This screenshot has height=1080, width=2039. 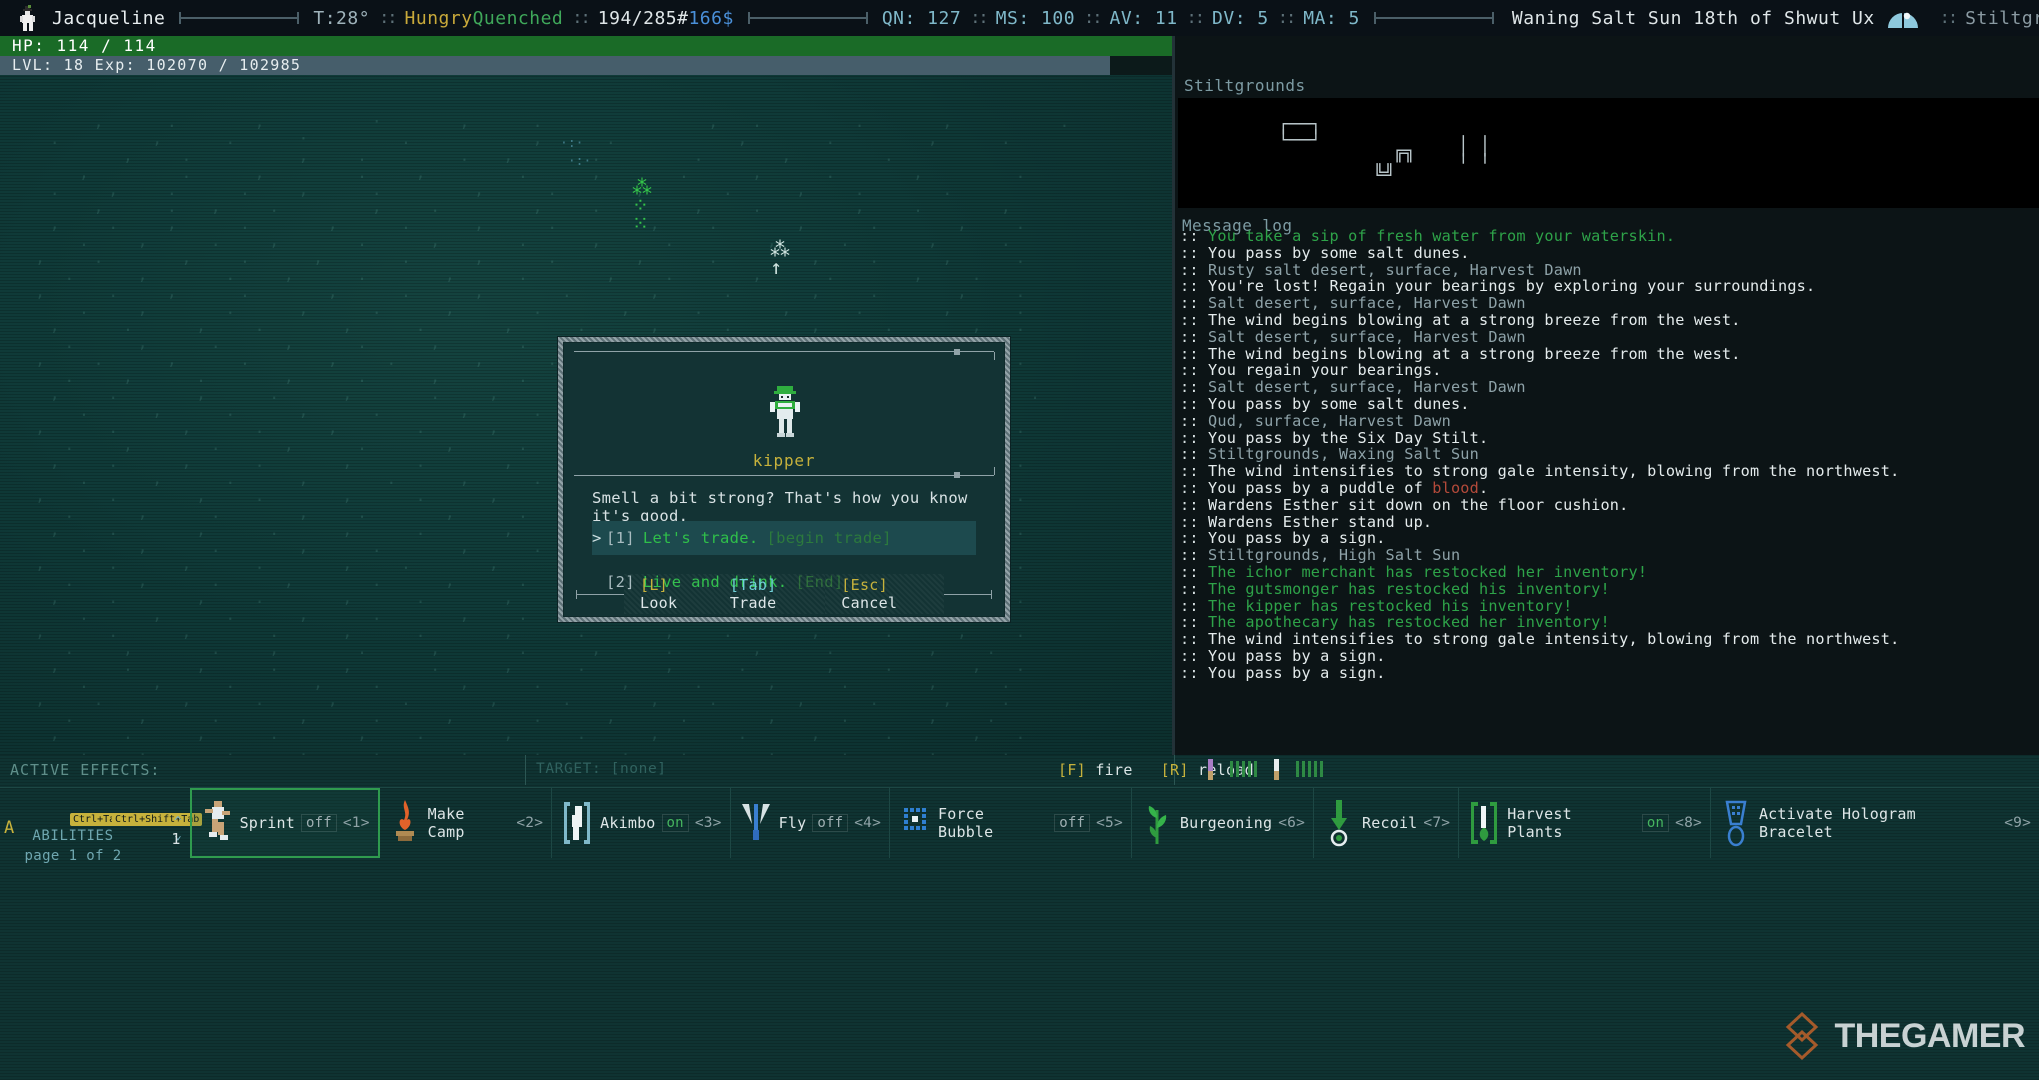 I want to click on log-message-text: Qud, surface, Harvest Dawn, so click(x=1329, y=420).